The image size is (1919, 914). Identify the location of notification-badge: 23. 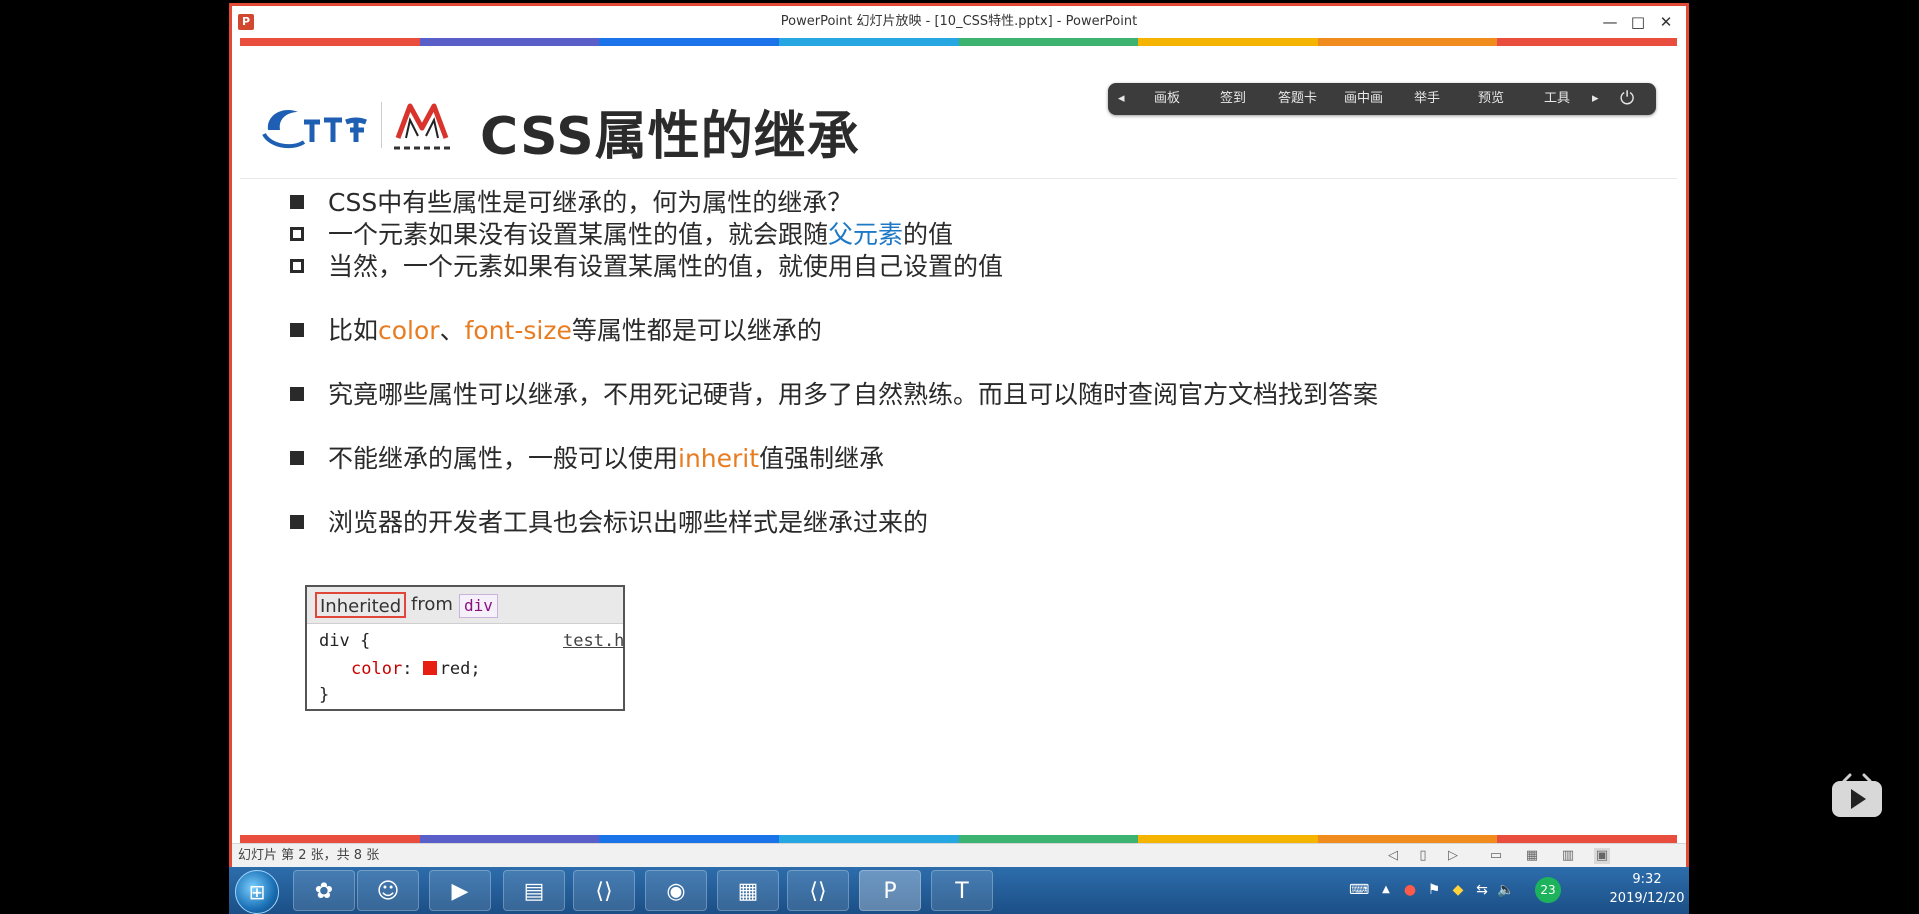
(1548, 890).